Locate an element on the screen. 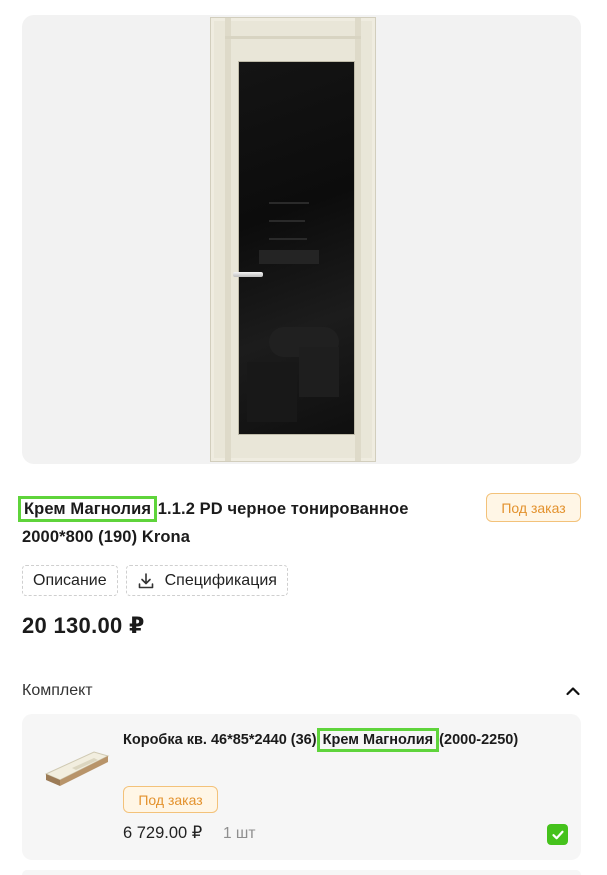 This screenshot has width=607, height=875. product-tabs: Описание Спецификация is located at coordinates (155, 580).